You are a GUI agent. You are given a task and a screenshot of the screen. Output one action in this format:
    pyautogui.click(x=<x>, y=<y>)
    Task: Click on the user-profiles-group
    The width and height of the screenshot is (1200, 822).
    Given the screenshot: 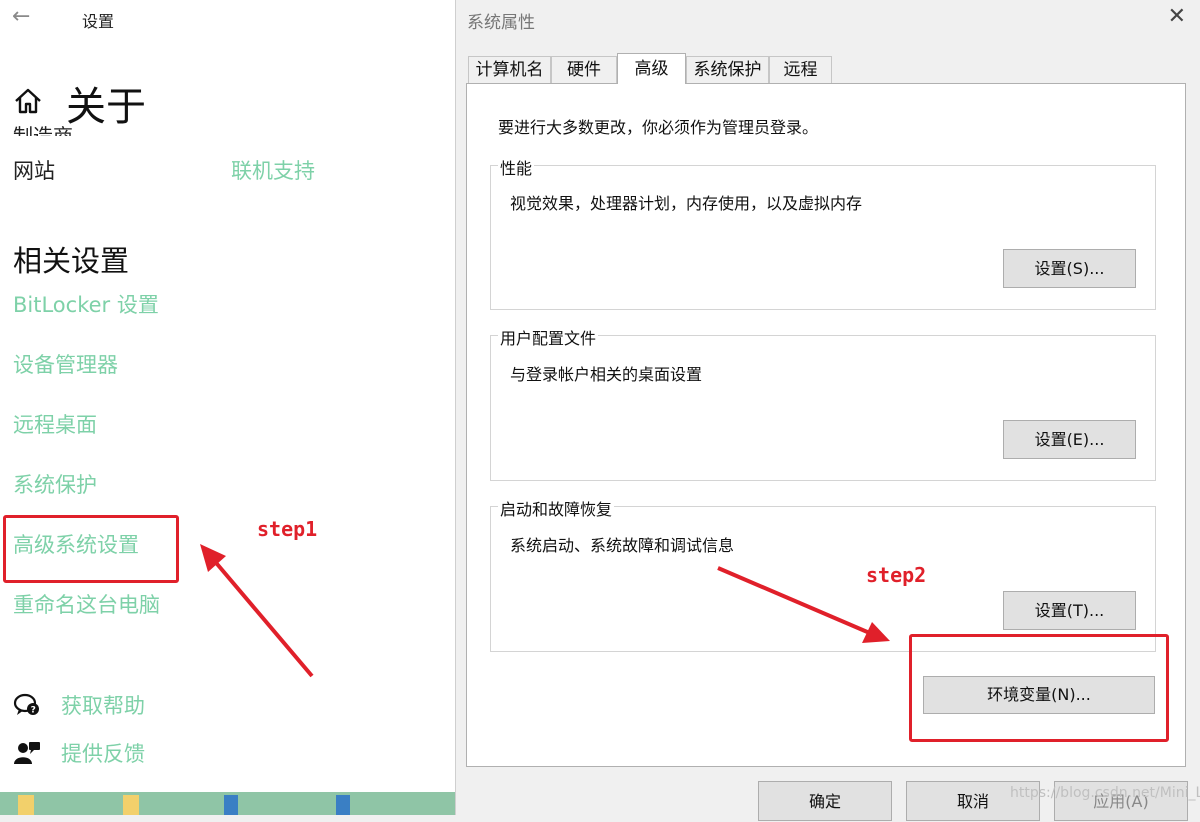 What is the action you would take?
    pyautogui.click(x=823, y=408)
    